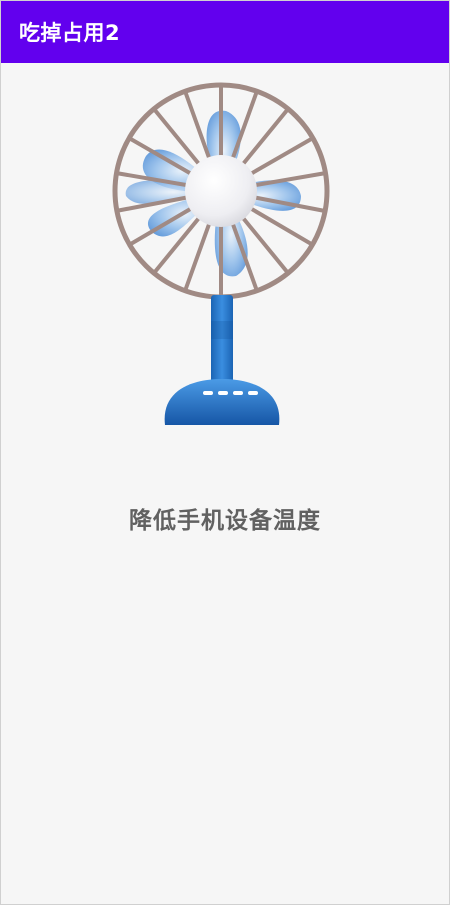 This screenshot has width=450, height=905. I want to click on fan-base, so click(222, 402).